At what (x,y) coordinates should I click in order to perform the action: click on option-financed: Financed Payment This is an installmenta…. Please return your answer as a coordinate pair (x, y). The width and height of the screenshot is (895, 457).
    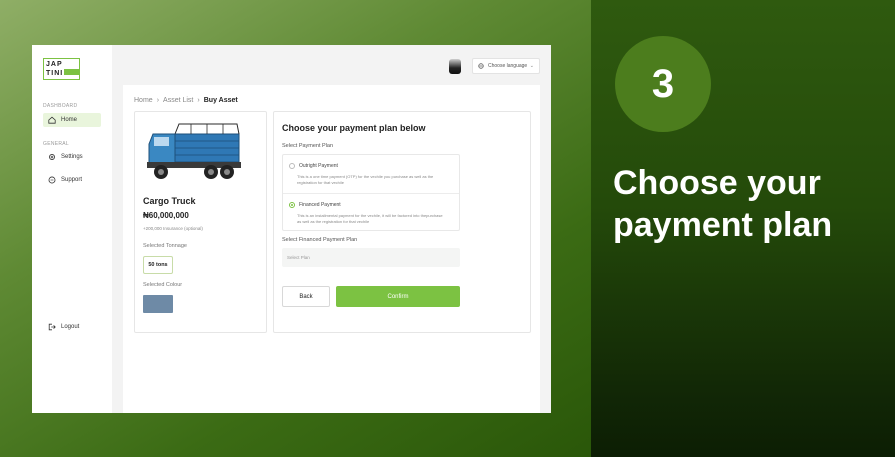
    Looking at the image, I should click on (373, 213).